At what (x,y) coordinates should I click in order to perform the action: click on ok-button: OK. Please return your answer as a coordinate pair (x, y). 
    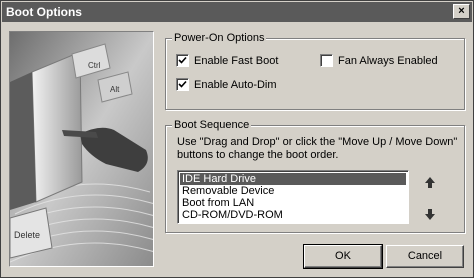
    Looking at the image, I should click on (343, 256).